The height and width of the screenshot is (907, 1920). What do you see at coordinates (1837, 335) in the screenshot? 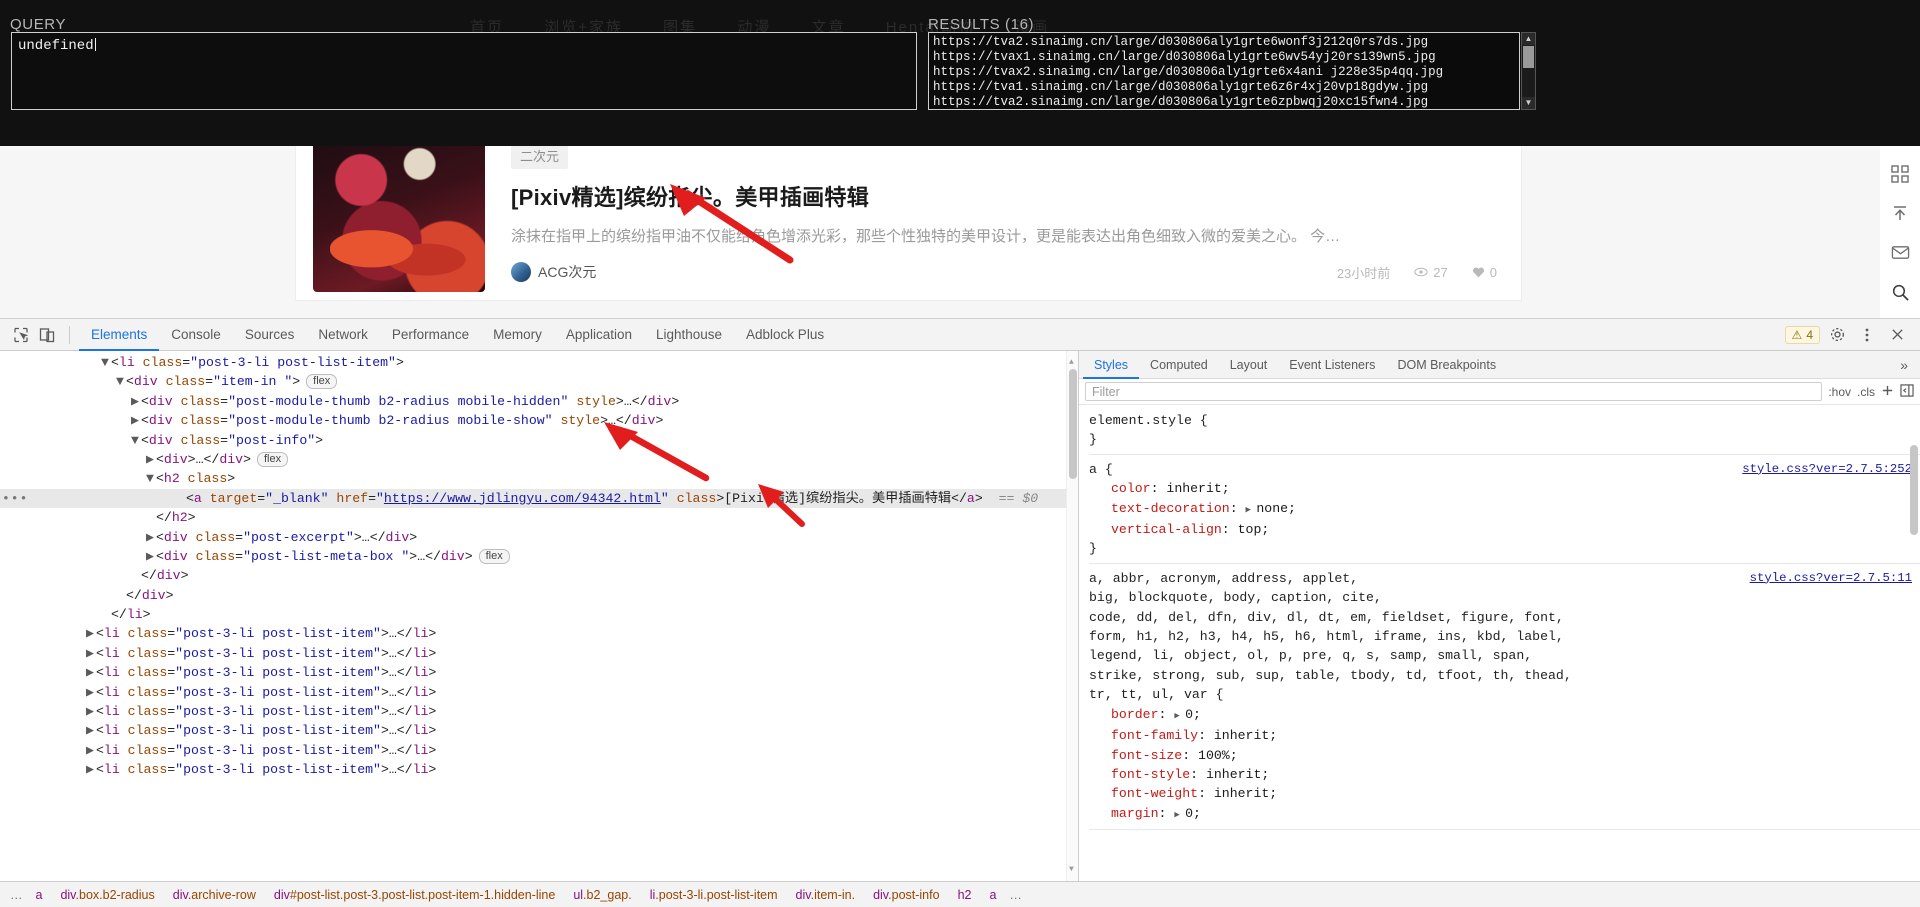
I see `gear-icon` at bounding box center [1837, 335].